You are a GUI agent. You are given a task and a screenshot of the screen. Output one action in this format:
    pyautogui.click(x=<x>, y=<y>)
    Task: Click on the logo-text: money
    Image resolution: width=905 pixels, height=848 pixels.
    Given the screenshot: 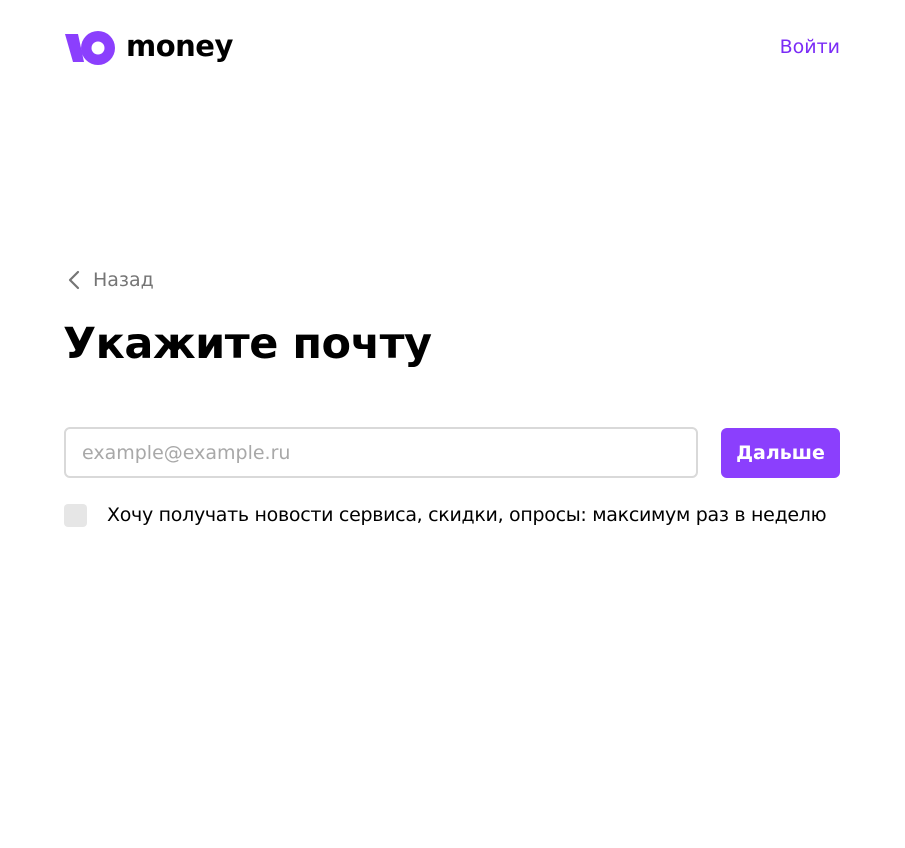 What is the action you would take?
    pyautogui.click(x=179, y=46)
    